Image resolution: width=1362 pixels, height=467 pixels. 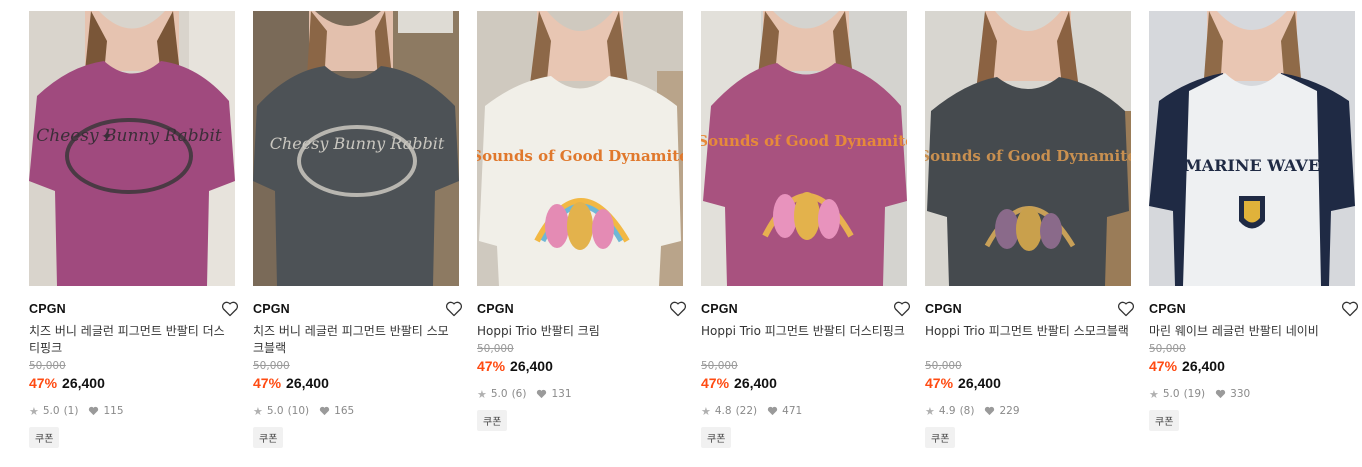 What do you see at coordinates (967, 411) in the screenshot?
I see `review-count: (8)` at bounding box center [967, 411].